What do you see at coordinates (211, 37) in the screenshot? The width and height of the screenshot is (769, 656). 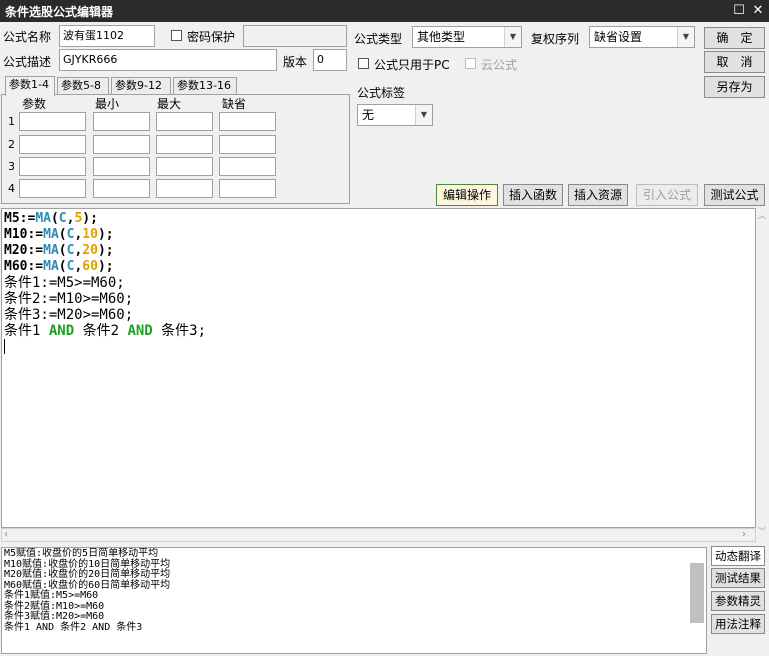 I see `password-label: 密码保护` at bounding box center [211, 37].